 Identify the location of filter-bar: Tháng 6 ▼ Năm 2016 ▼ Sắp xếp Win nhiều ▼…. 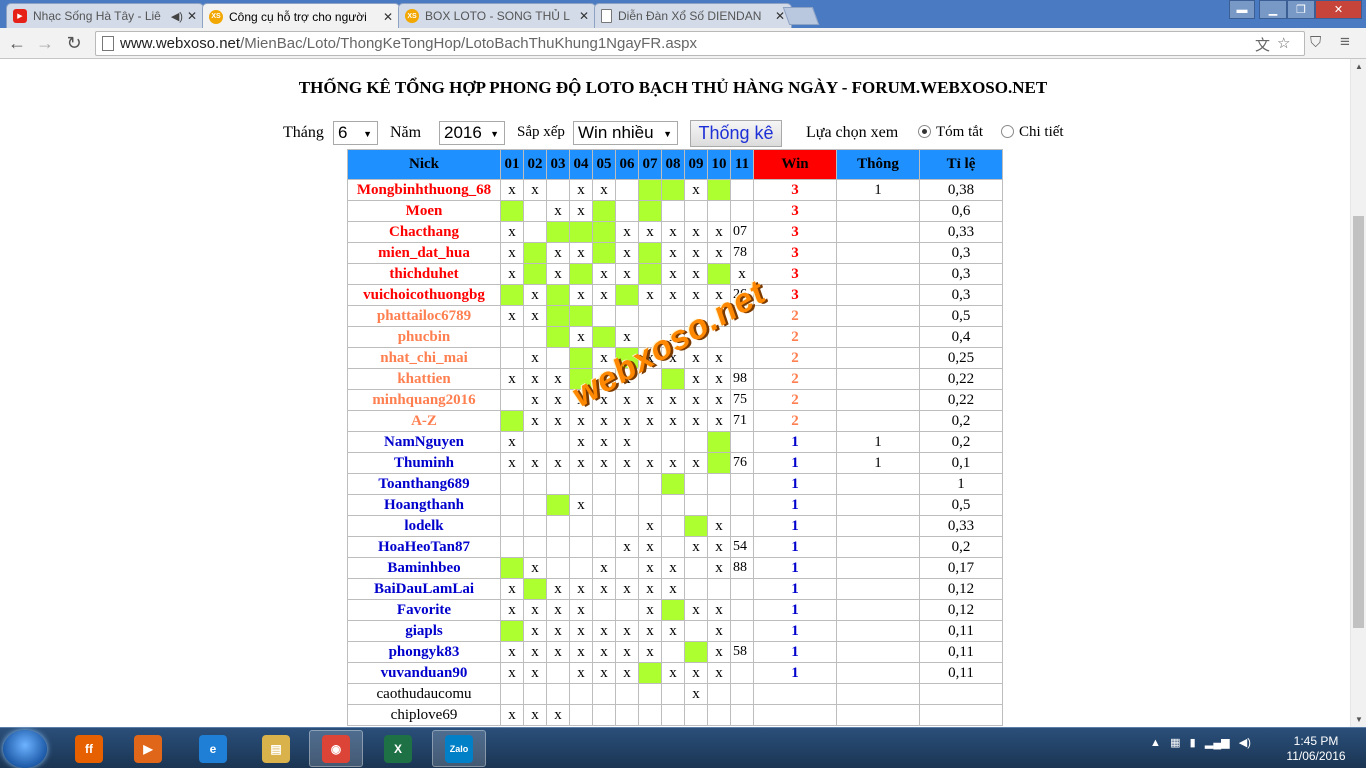
(675, 133).